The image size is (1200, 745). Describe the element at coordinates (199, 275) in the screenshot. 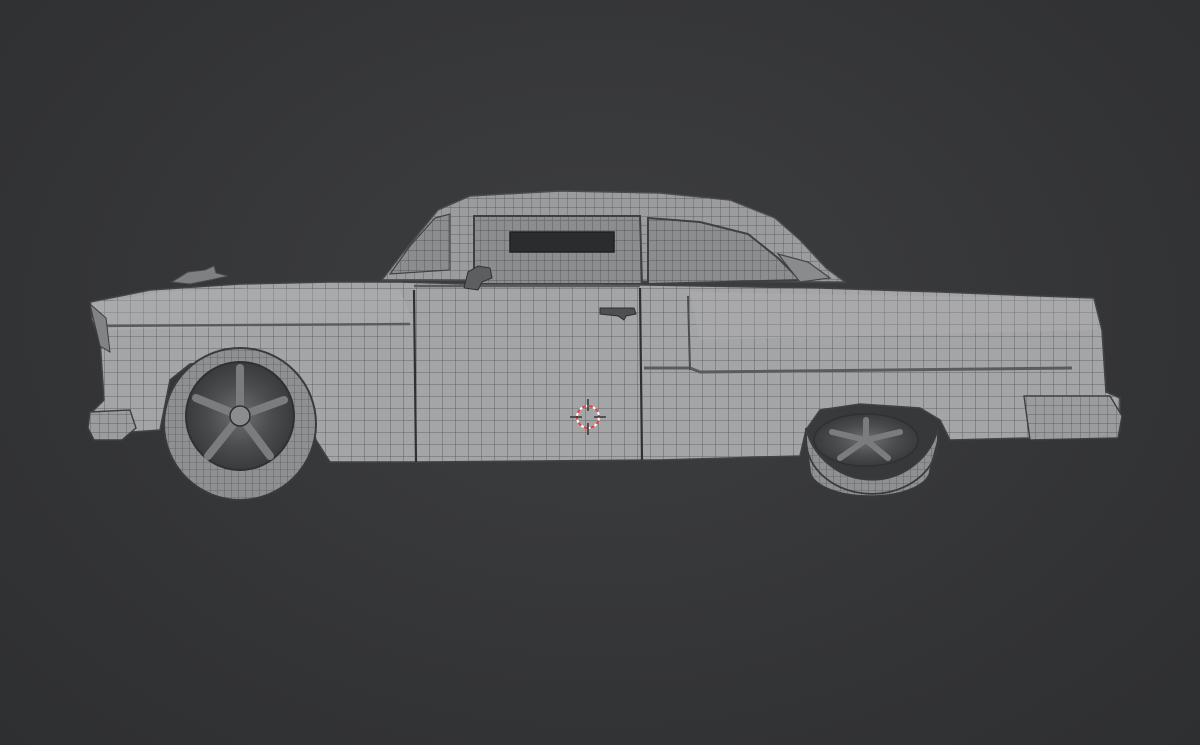

I see `hood-ornament-mesh` at that location.